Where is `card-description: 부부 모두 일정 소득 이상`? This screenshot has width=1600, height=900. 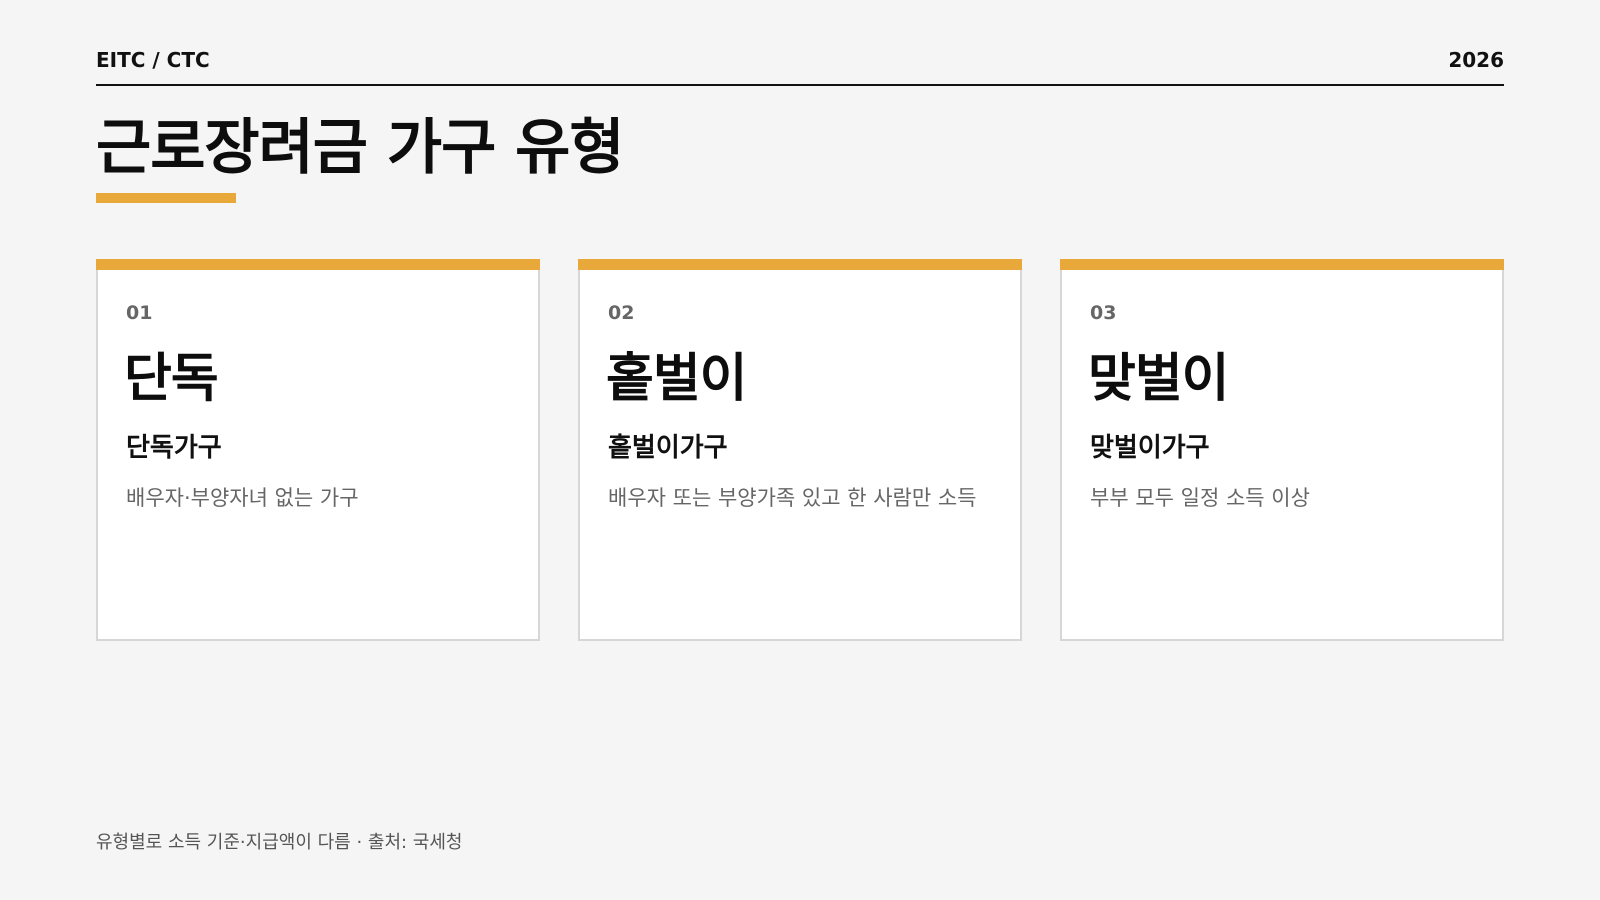
card-description: 부부 모두 일정 소득 이상 is located at coordinates (1200, 498).